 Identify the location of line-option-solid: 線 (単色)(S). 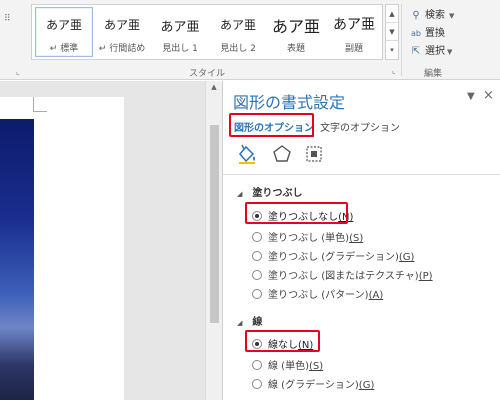
(287, 364).